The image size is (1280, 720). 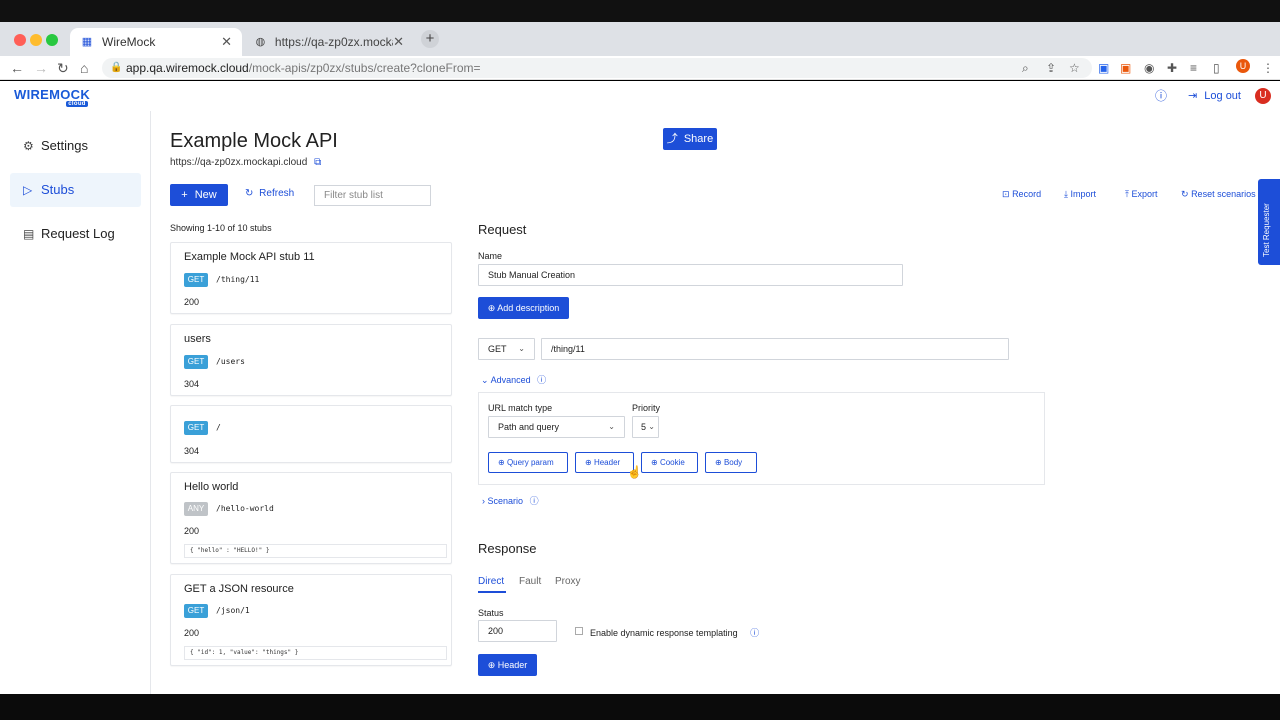 What do you see at coordinates (690, 275) in the screenshot?
I see `stub-name-field: Stub Manual Creation` at bounding box center [690, 275].